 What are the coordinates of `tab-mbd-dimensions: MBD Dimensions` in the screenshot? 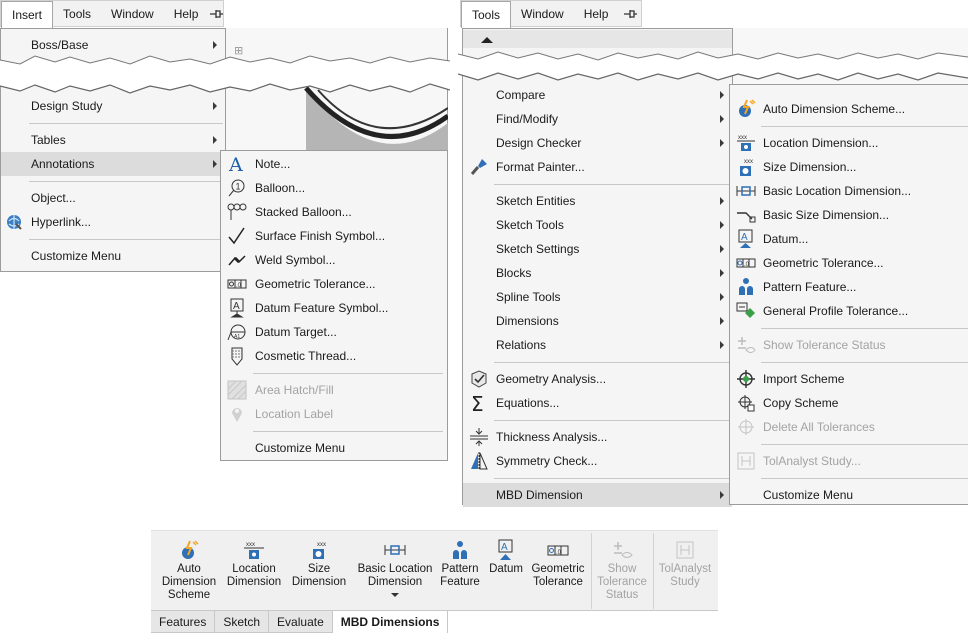 It's located at (390, 622).